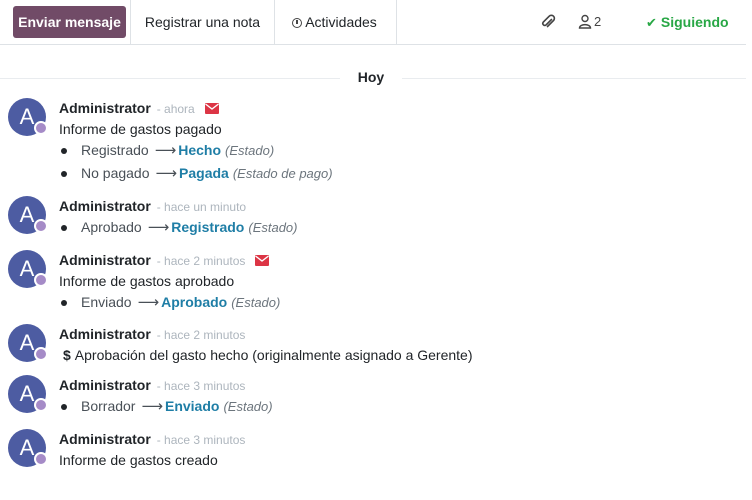  Describe the element at coordinates (548, 23) in the screenshot. I see `paperclip-icon` at that location.